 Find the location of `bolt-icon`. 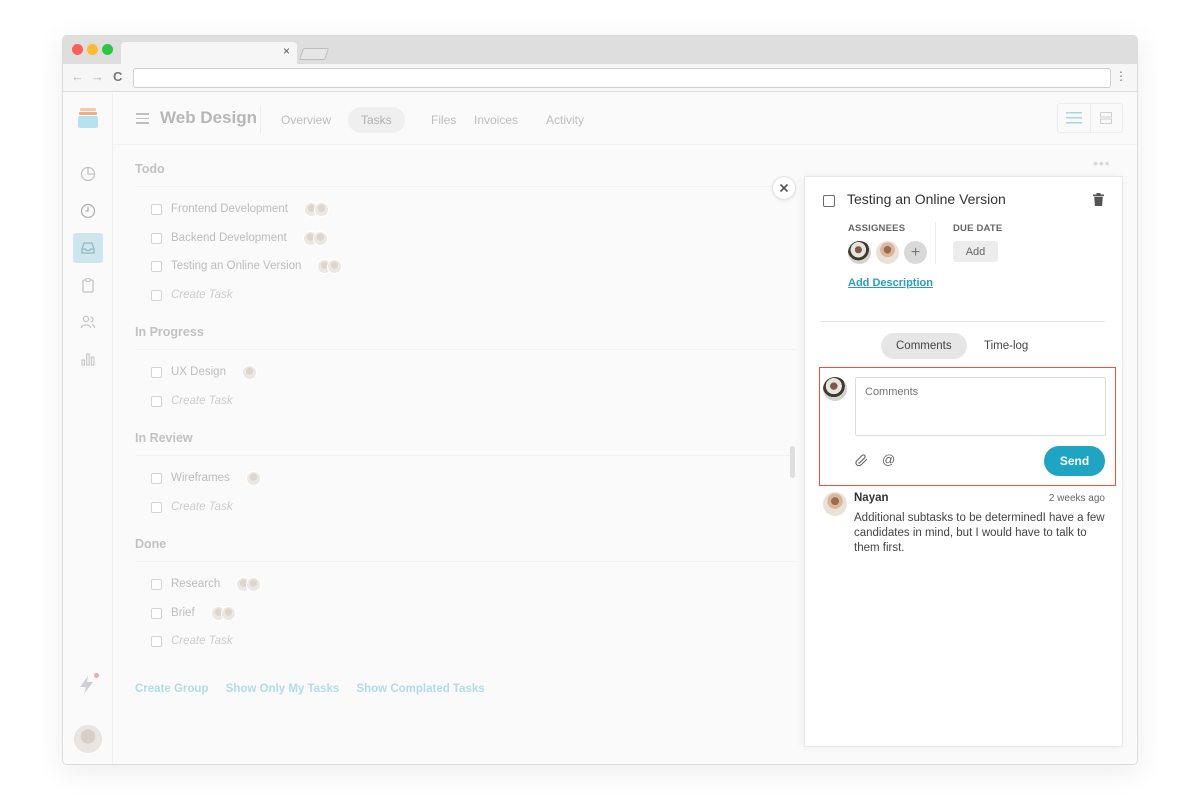

bolt-icon is located at coordinates (87, 685).